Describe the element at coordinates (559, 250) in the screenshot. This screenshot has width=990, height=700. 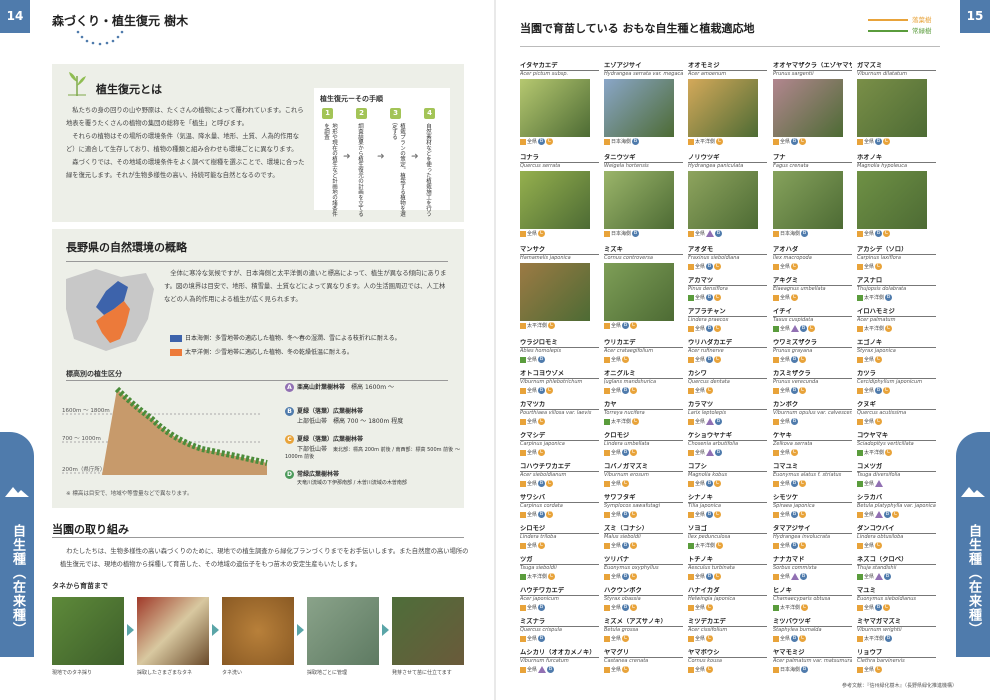
I see `species-name: マンサク` at that location.